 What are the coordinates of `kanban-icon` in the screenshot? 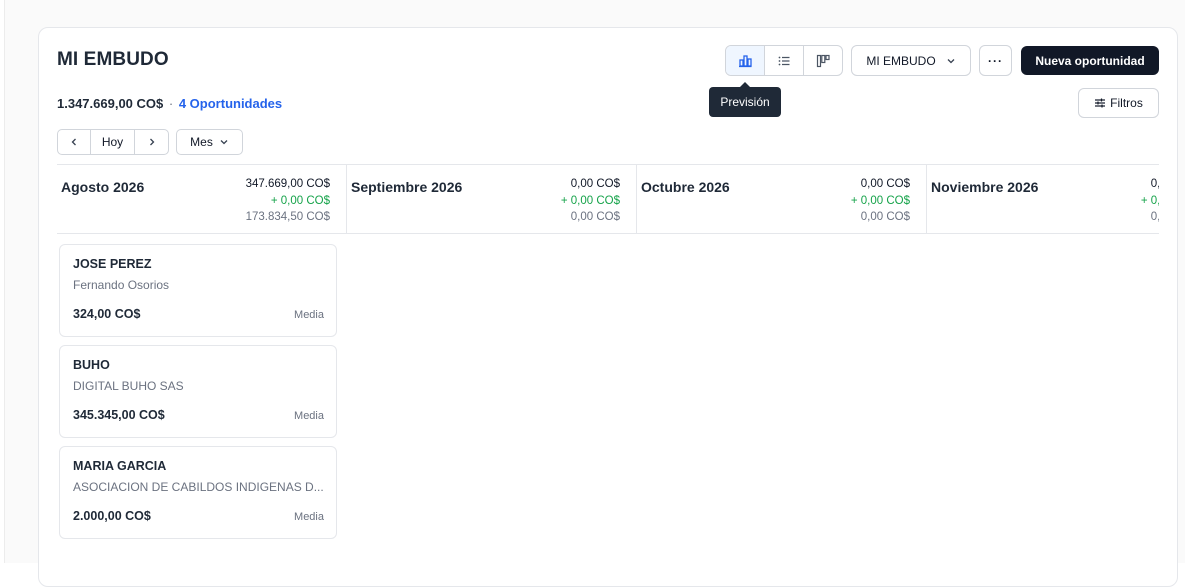 It's located at (823, 60).